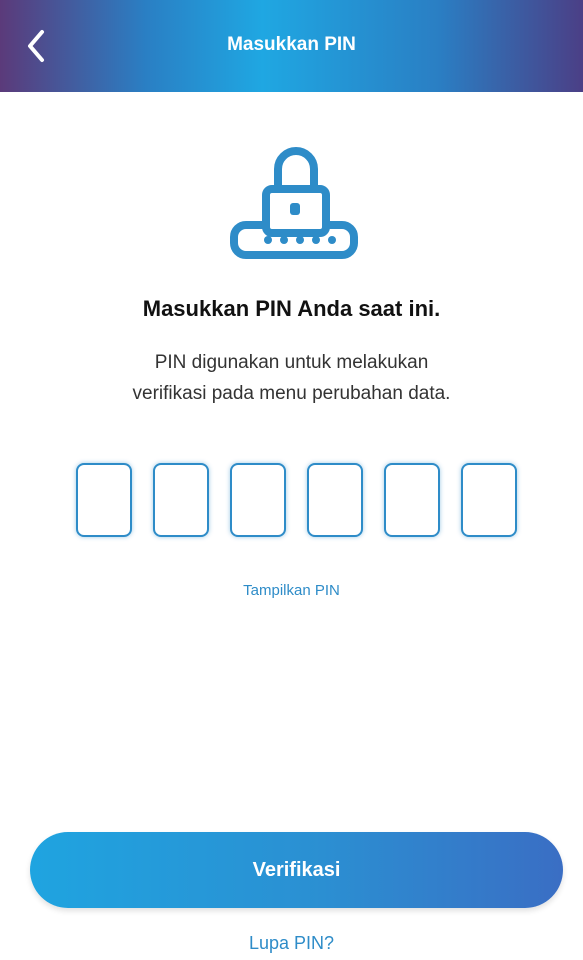  What do you see at coordinates (291, 362) in the screenshot?
I see `description-line-1: PIN digunakan untuk melakukan` at bounding box center [291, 362].